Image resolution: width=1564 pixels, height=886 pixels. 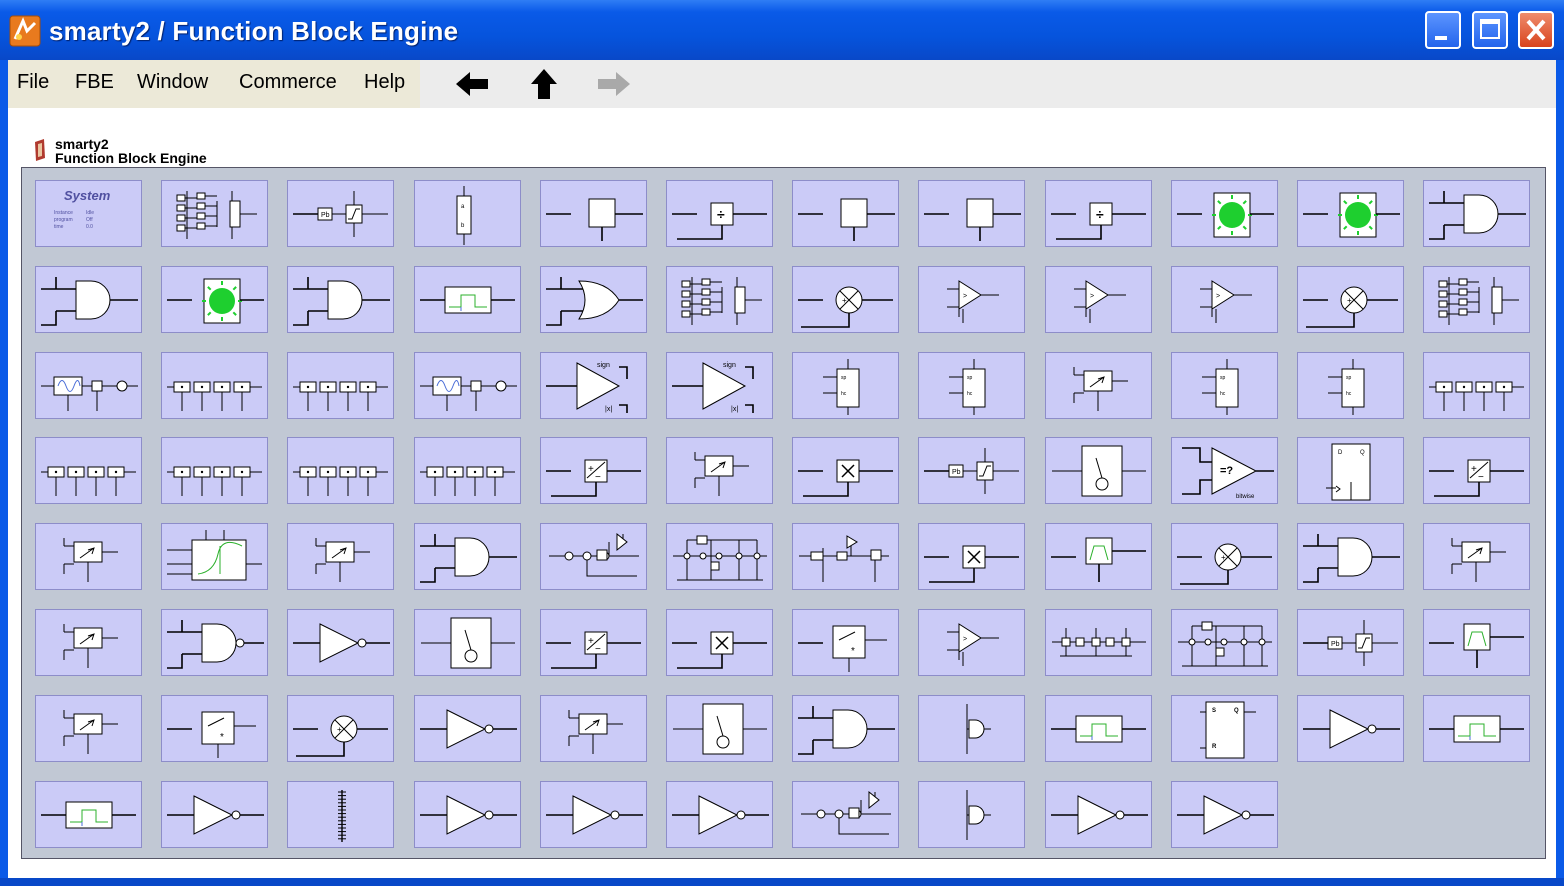 I want to click on title-bar: smarty2 / Function Block Engine, so click(x=782, y=30).